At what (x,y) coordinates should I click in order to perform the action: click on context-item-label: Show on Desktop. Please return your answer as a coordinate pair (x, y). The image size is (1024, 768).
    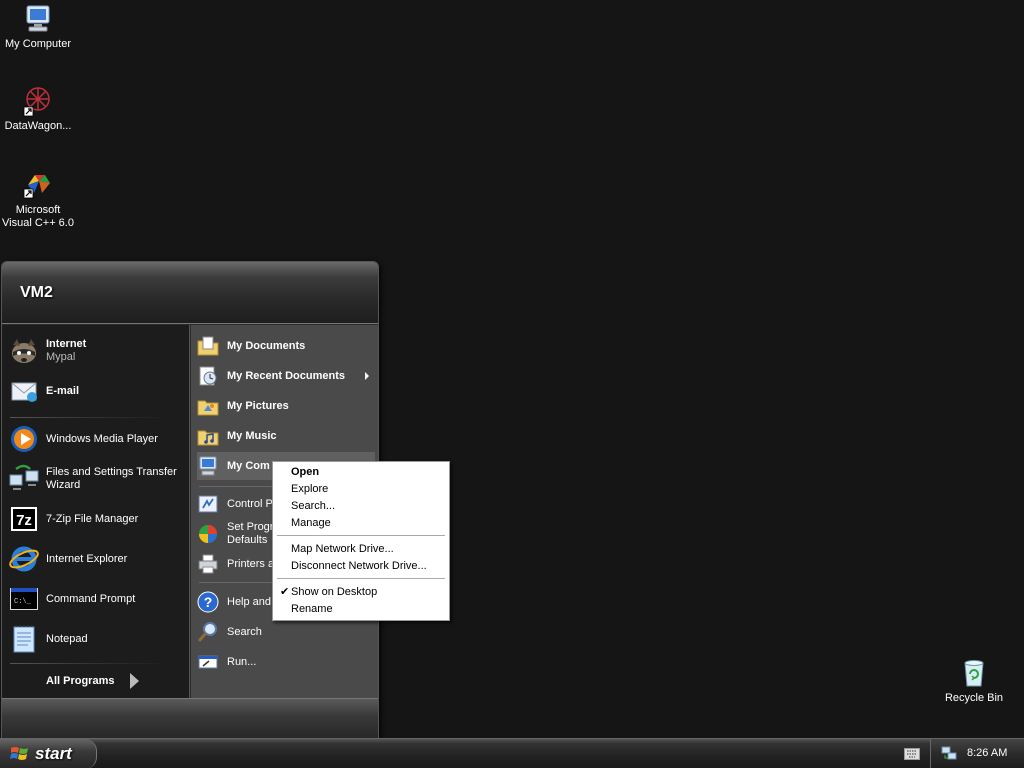
    Looking at the image, I should click on (334, 592).